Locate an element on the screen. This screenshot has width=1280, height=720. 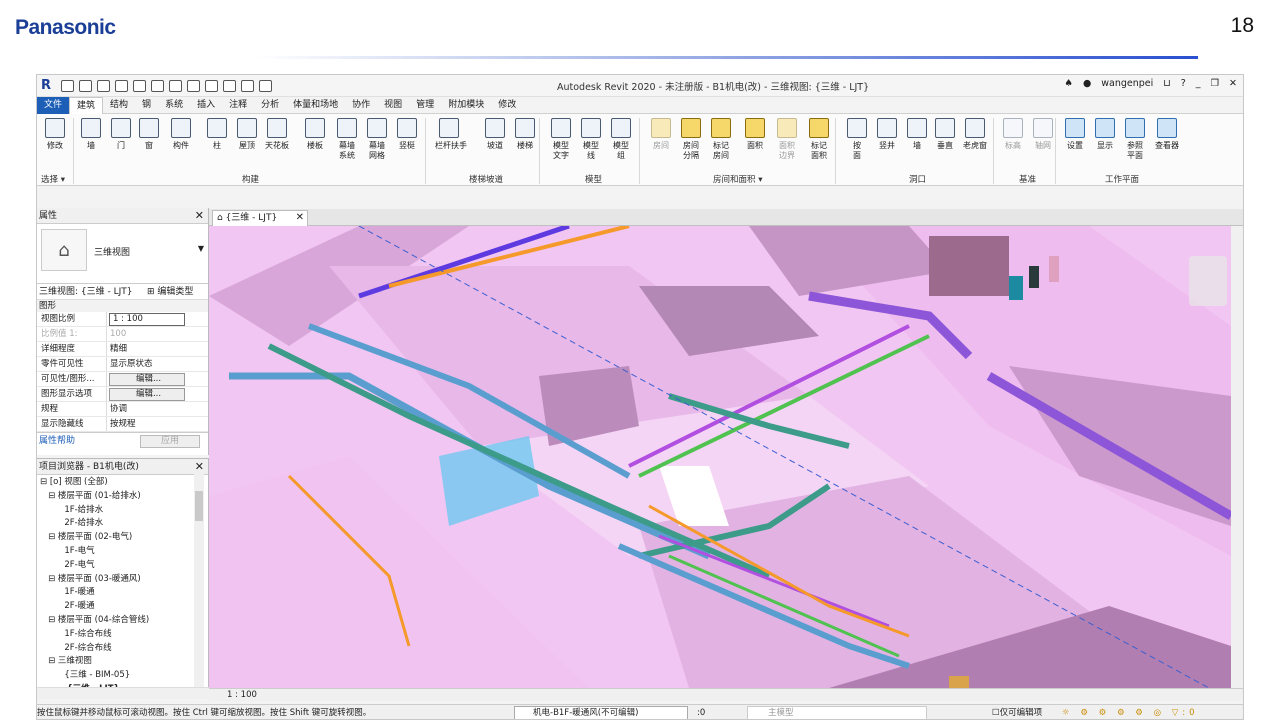
apply-button: 应用 is located at coordinates (170, 441).